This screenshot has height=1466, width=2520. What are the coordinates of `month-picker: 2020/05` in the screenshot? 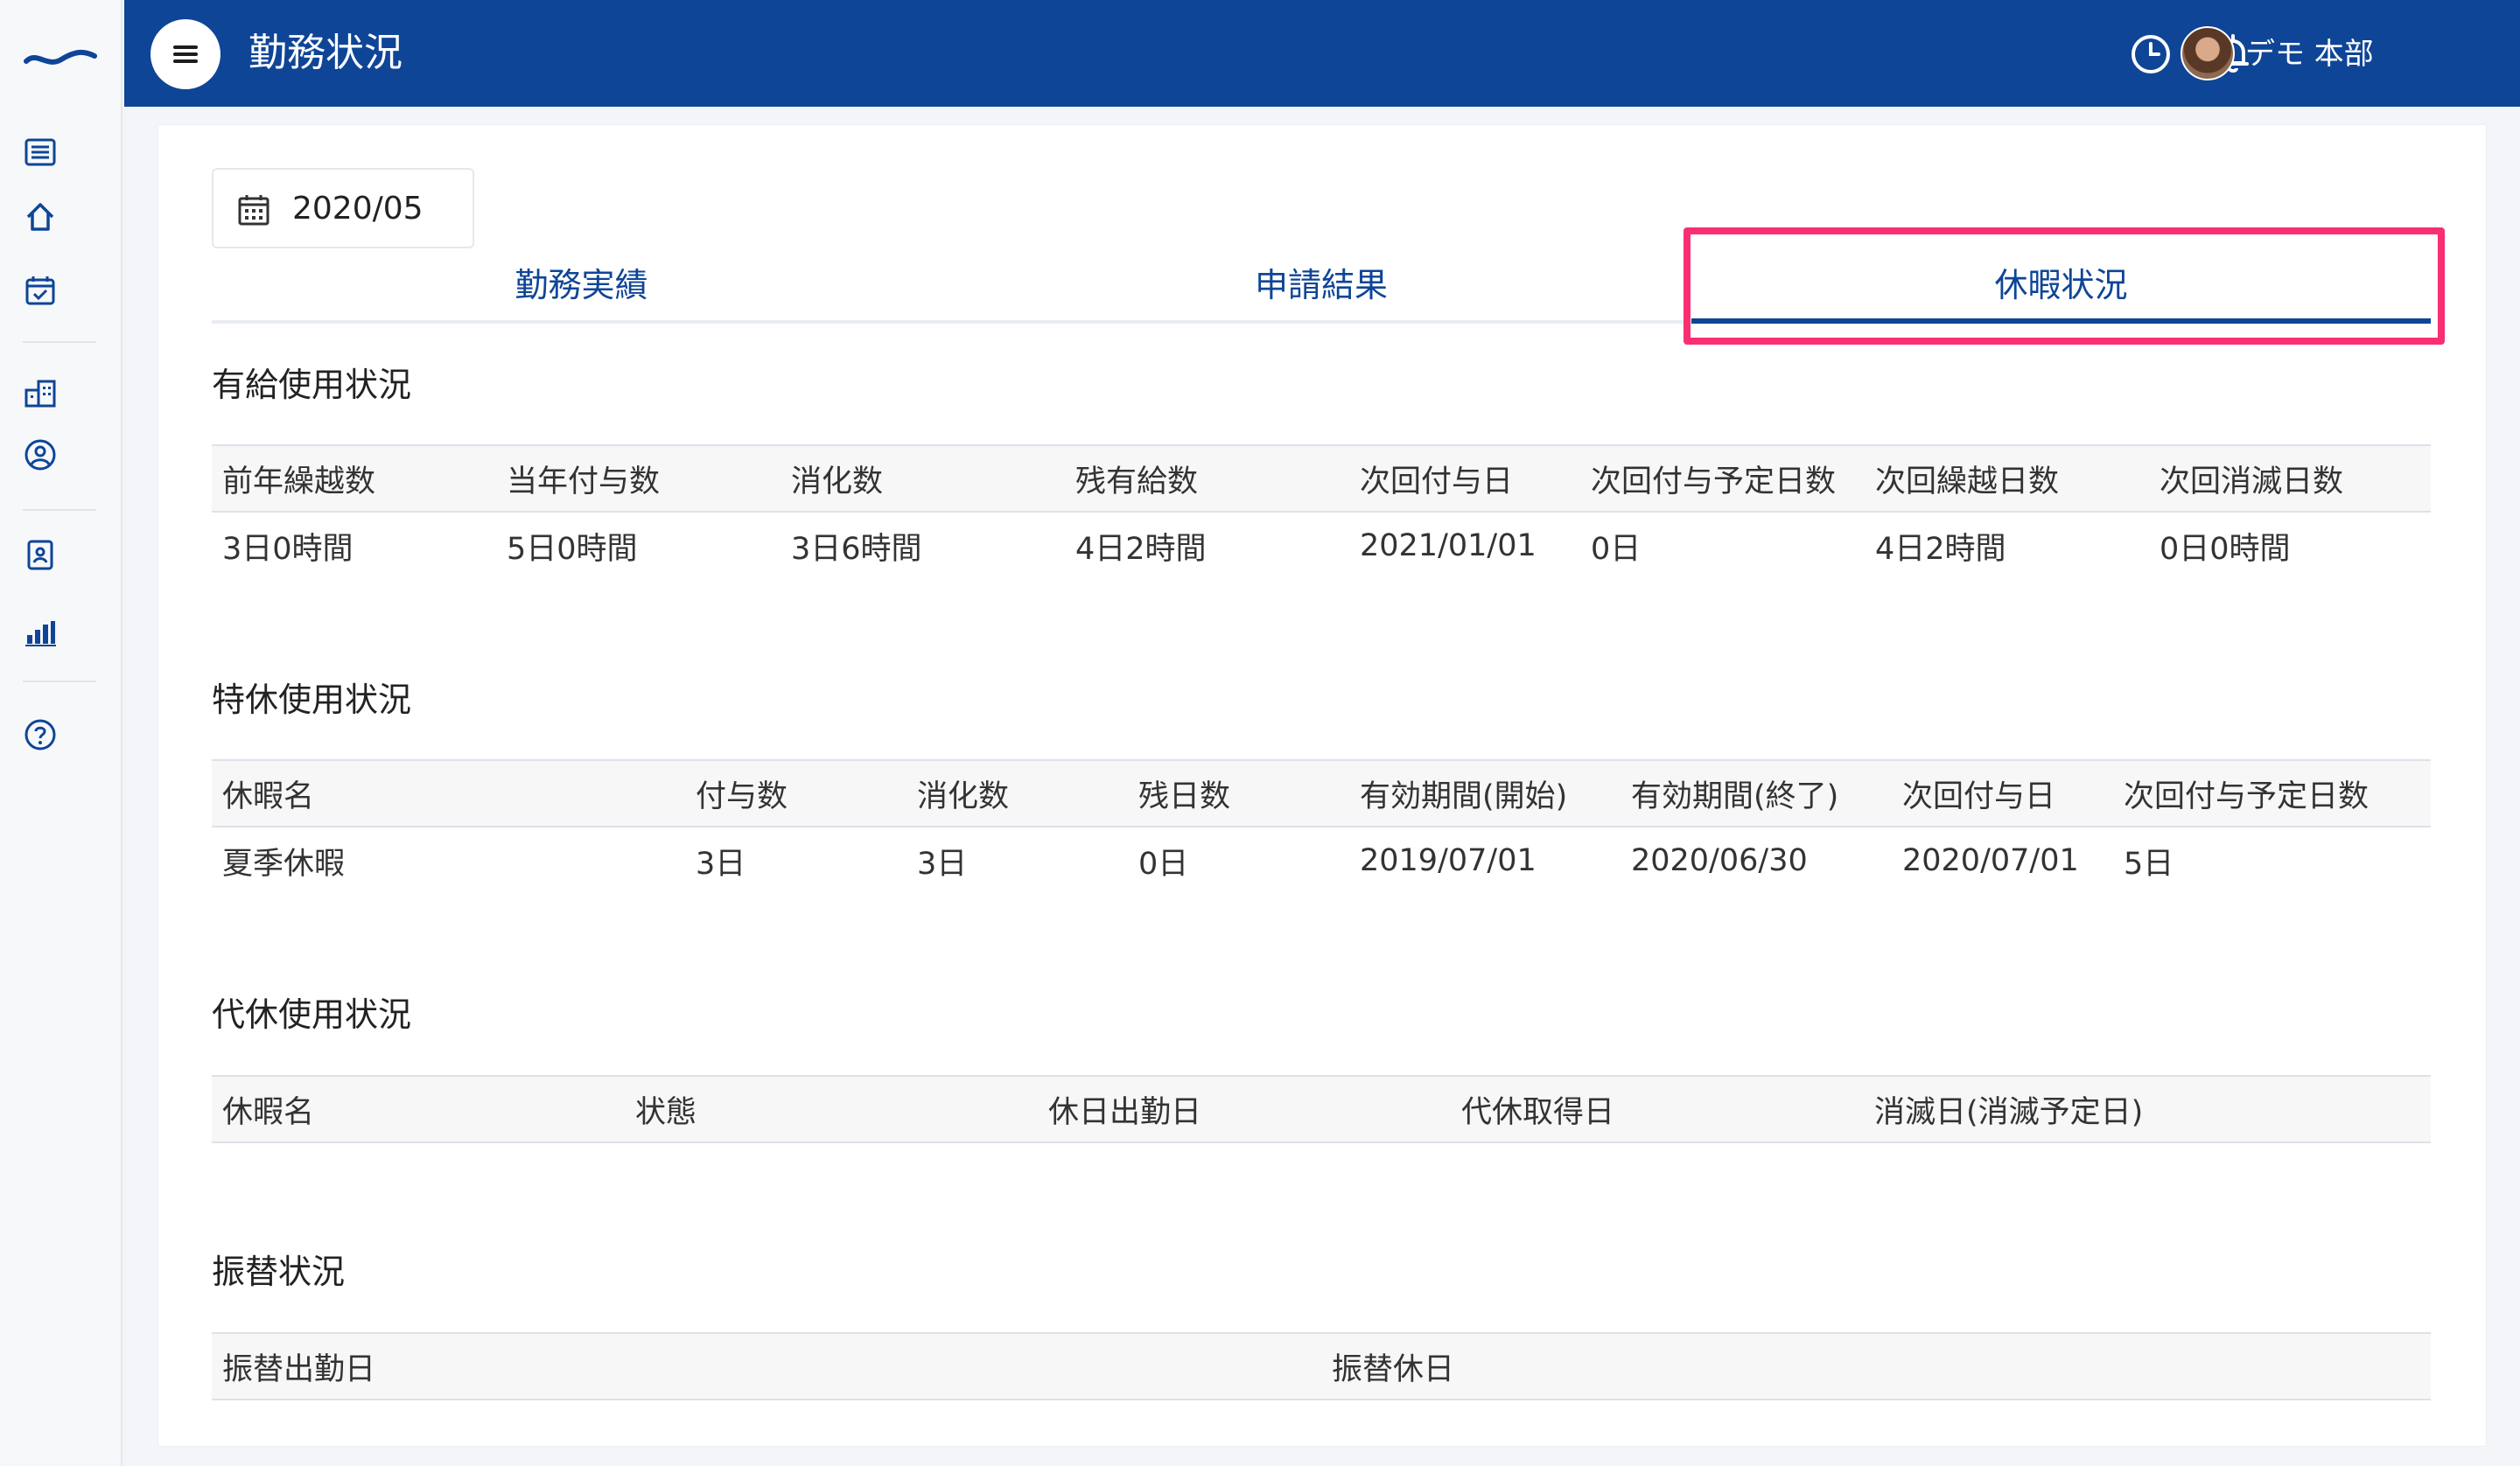 It's located at (343, 208).